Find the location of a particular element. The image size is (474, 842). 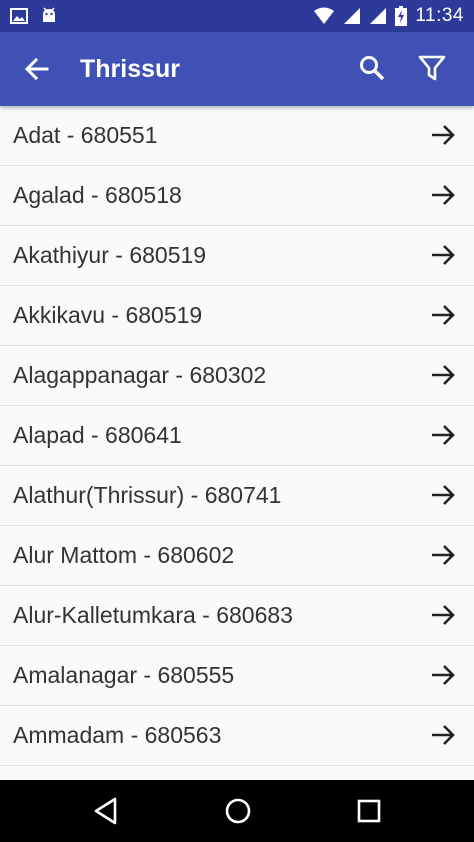

status-bar: 11:34 is located at coordinates (237, 16).